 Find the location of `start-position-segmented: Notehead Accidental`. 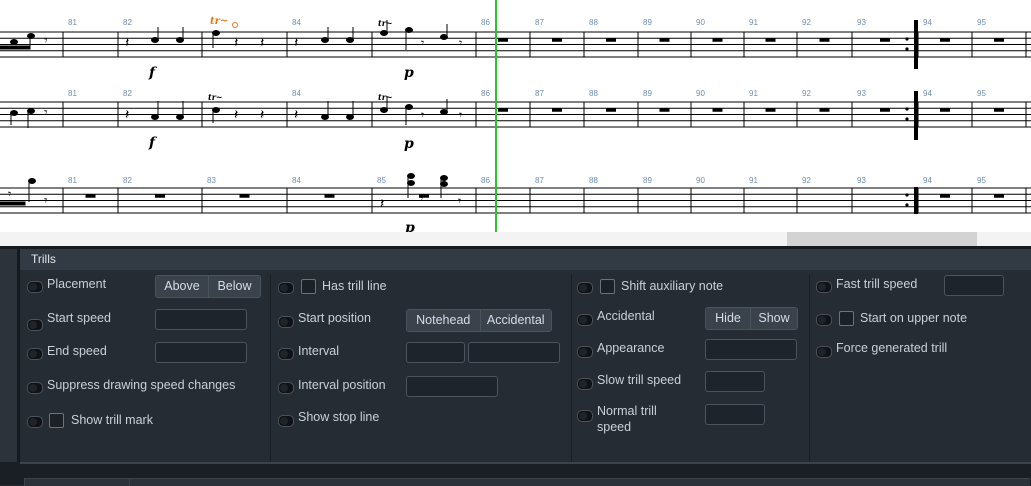

start-position-segmented: Notehead Accidental is located at coordinates (479, 320).